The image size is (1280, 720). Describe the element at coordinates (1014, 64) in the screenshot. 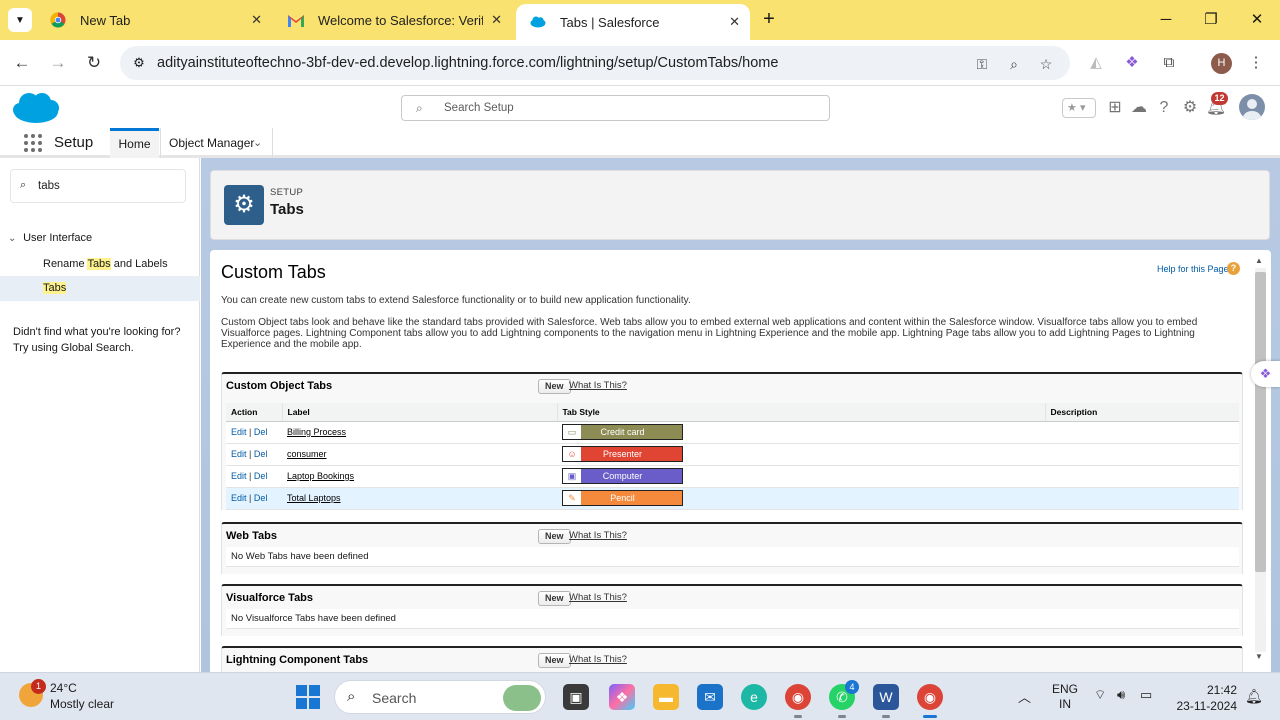

I see `zoom-icon: ⌕` at that location.